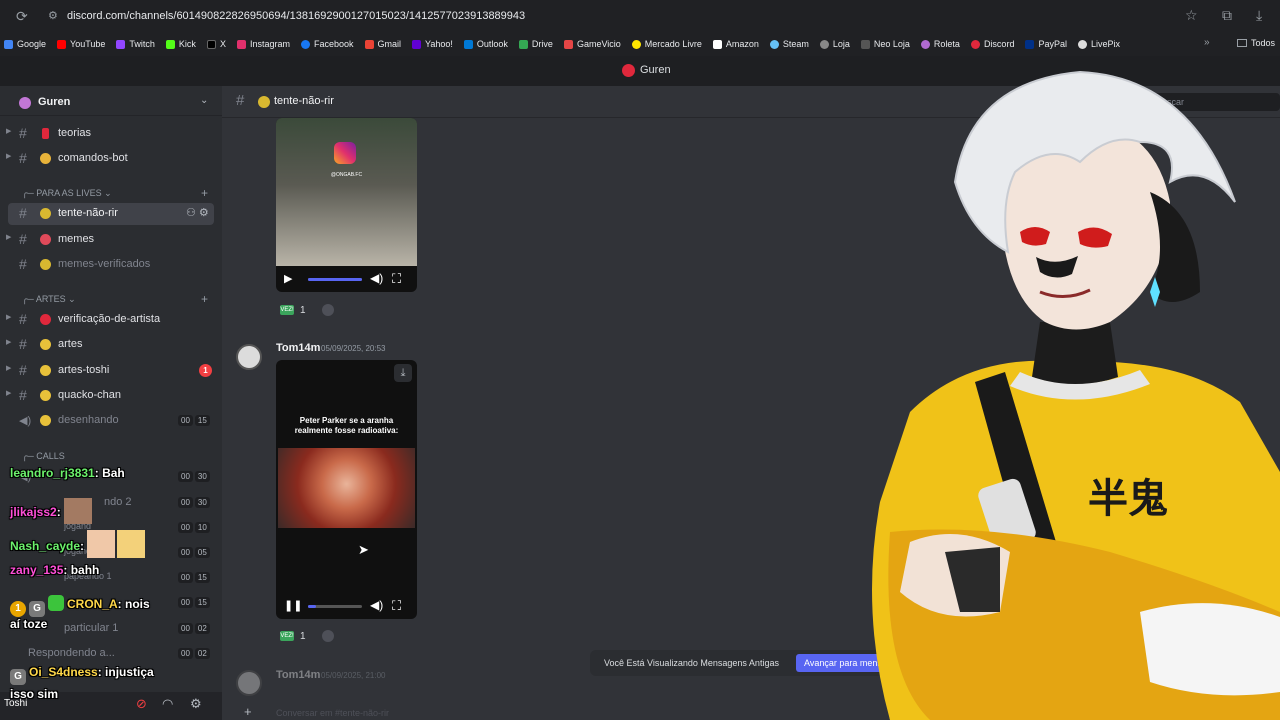 The image size is (1280, 720). What do you see at coordinates (93, 158) in the screenshot?
I see `channel-label: comandos-bot` at bounding box center [93, 158].